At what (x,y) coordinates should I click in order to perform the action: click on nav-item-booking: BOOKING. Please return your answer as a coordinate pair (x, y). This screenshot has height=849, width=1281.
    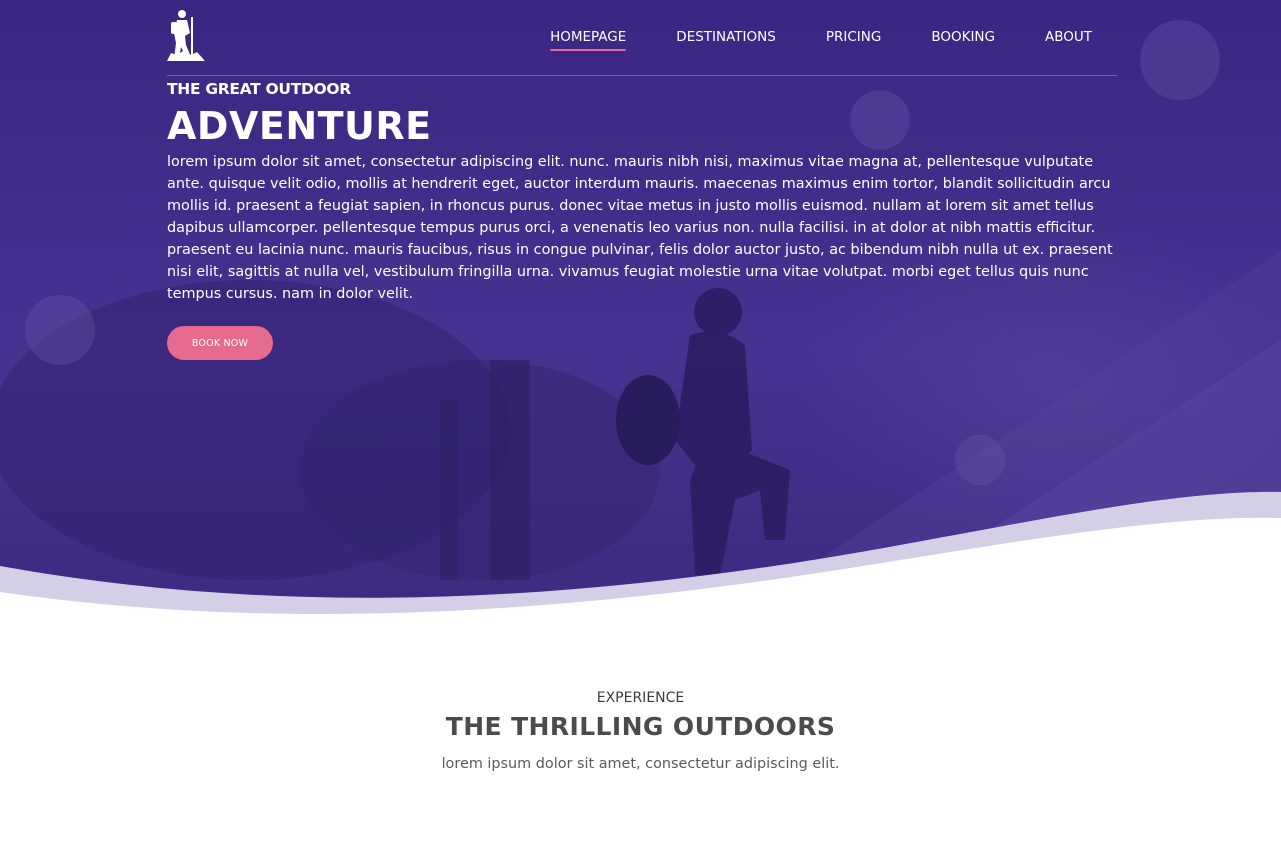
    Looking at the image, I should click on (963, 40).